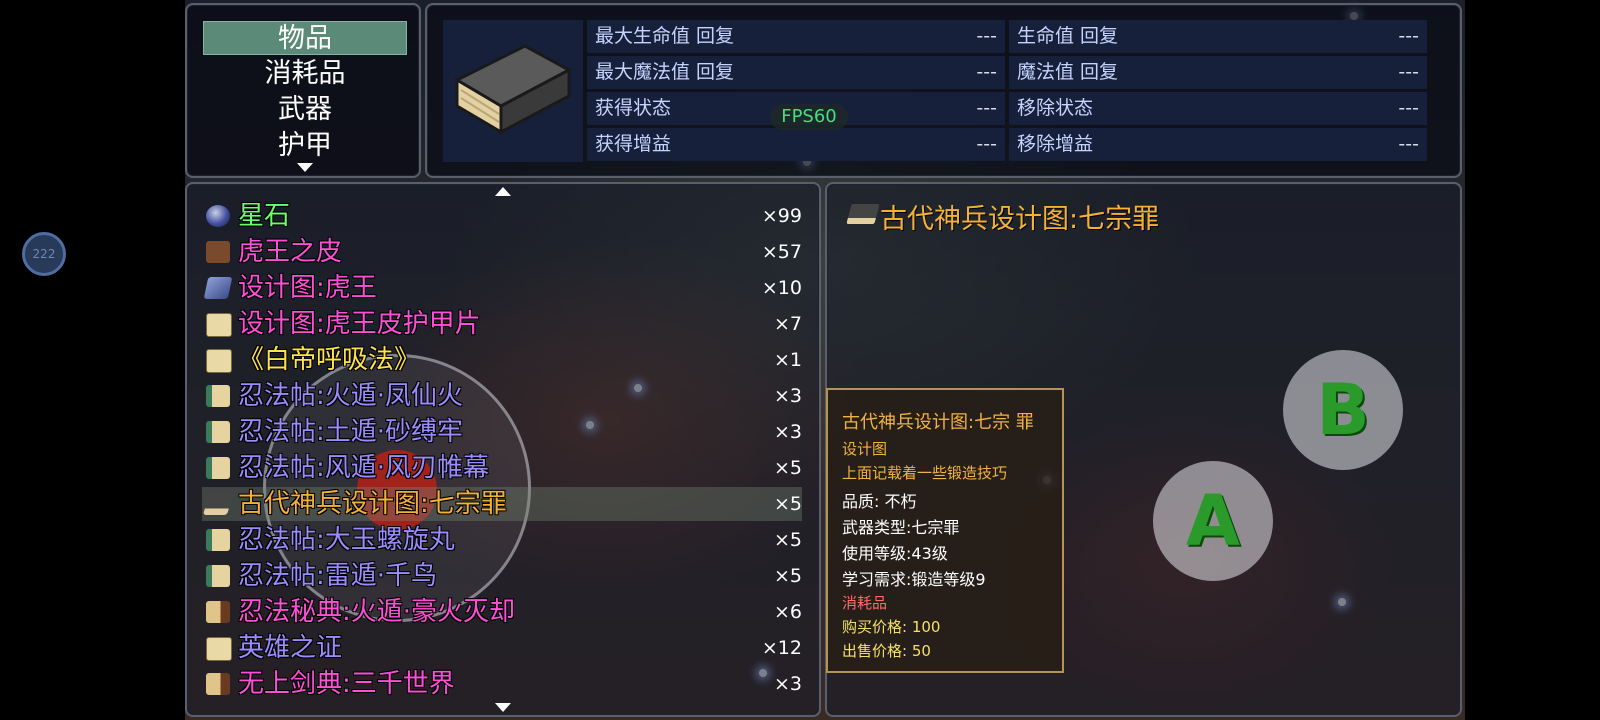 Image resolution: width=1600 pixels, height=720 pixels. I want to click on category-consumables: 消耗品, so click(305, 74).